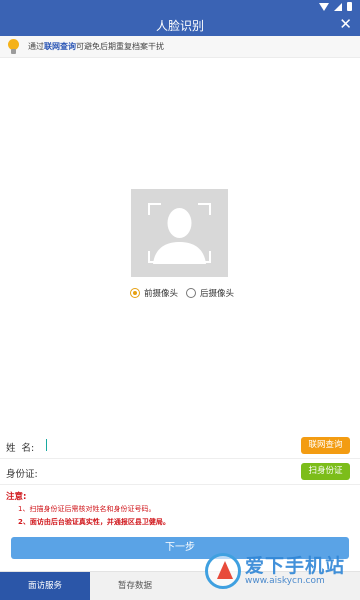 The height and width of the screenshot is (600, 360). I want to click on camera-options: 前摄像头 后摄像头, so click(186, 293).